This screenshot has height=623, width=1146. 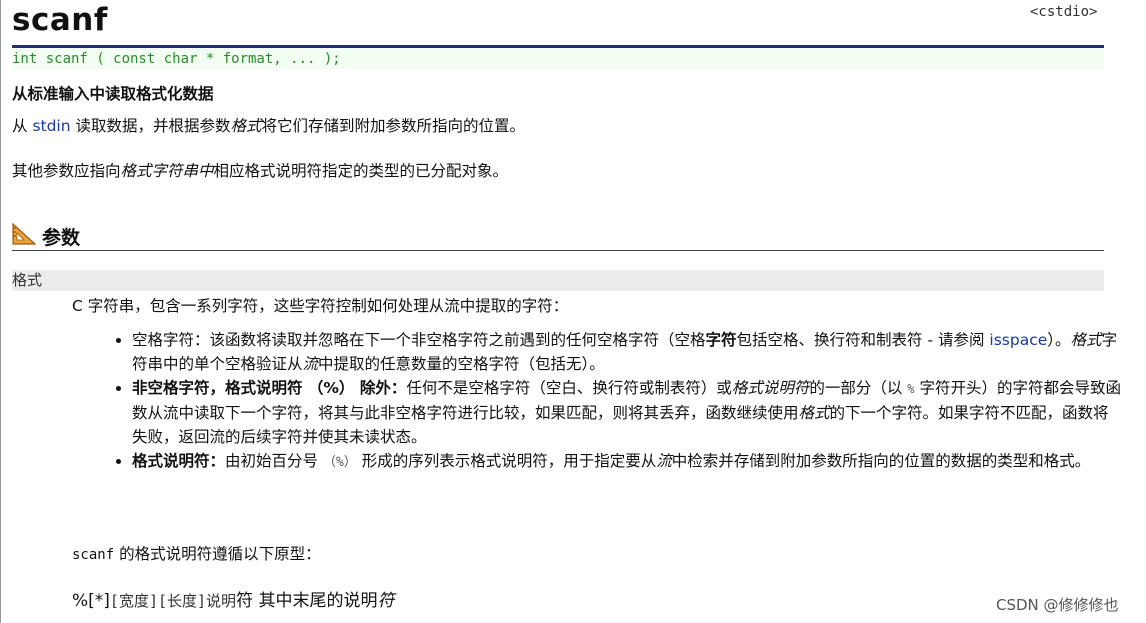 What do you see at coordinates (558, 59) in the screenshot?
I see `function-prototype: int scanf ( const char * format, ... );` at bounding box center [558, 59].